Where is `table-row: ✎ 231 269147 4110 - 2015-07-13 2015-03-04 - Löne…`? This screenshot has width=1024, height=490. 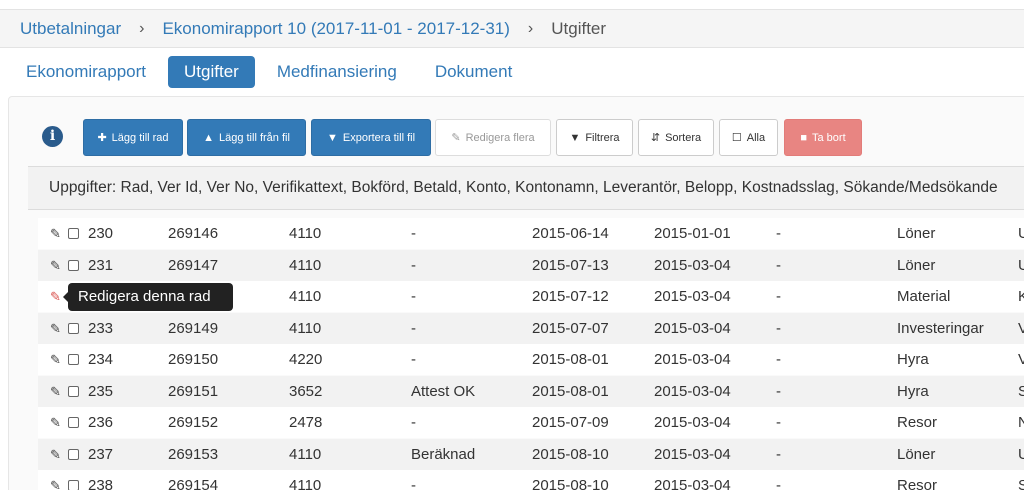
table-row: ✎ 231 269147 4110 - 2015-07-13 2015-03-04 - Löne… is located at coordinates (531, 265).